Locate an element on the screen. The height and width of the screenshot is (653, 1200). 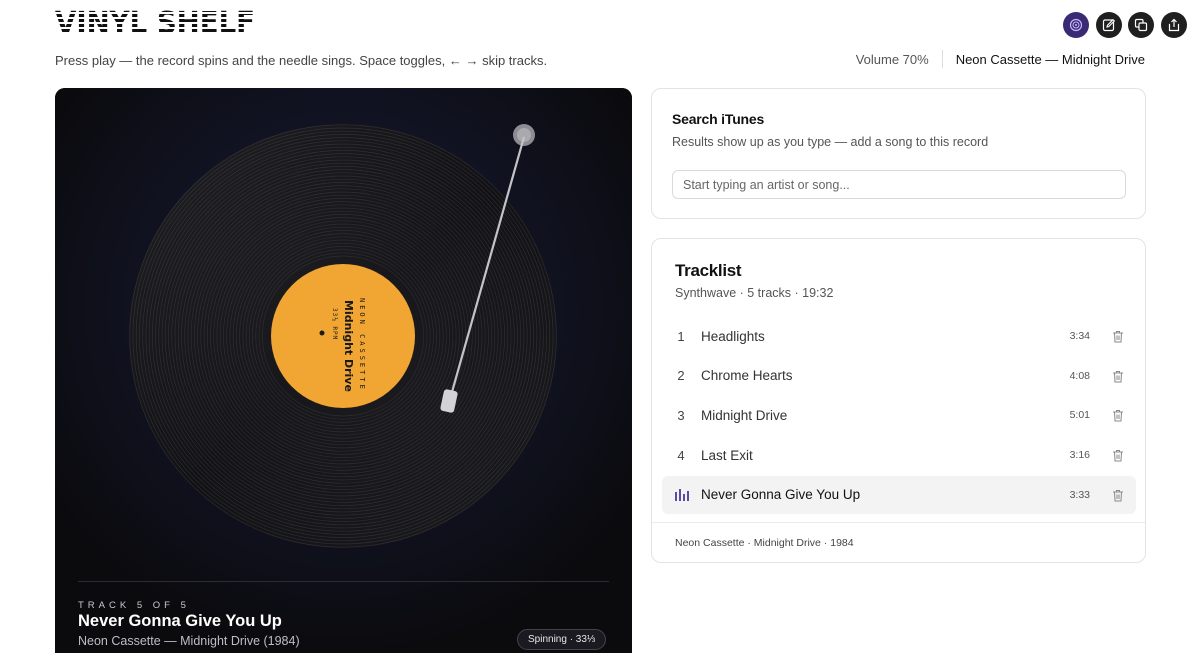
tracklist-footer: Neon Cassette · Midnight Drive · 1984 is located at coordinates (764, 543).